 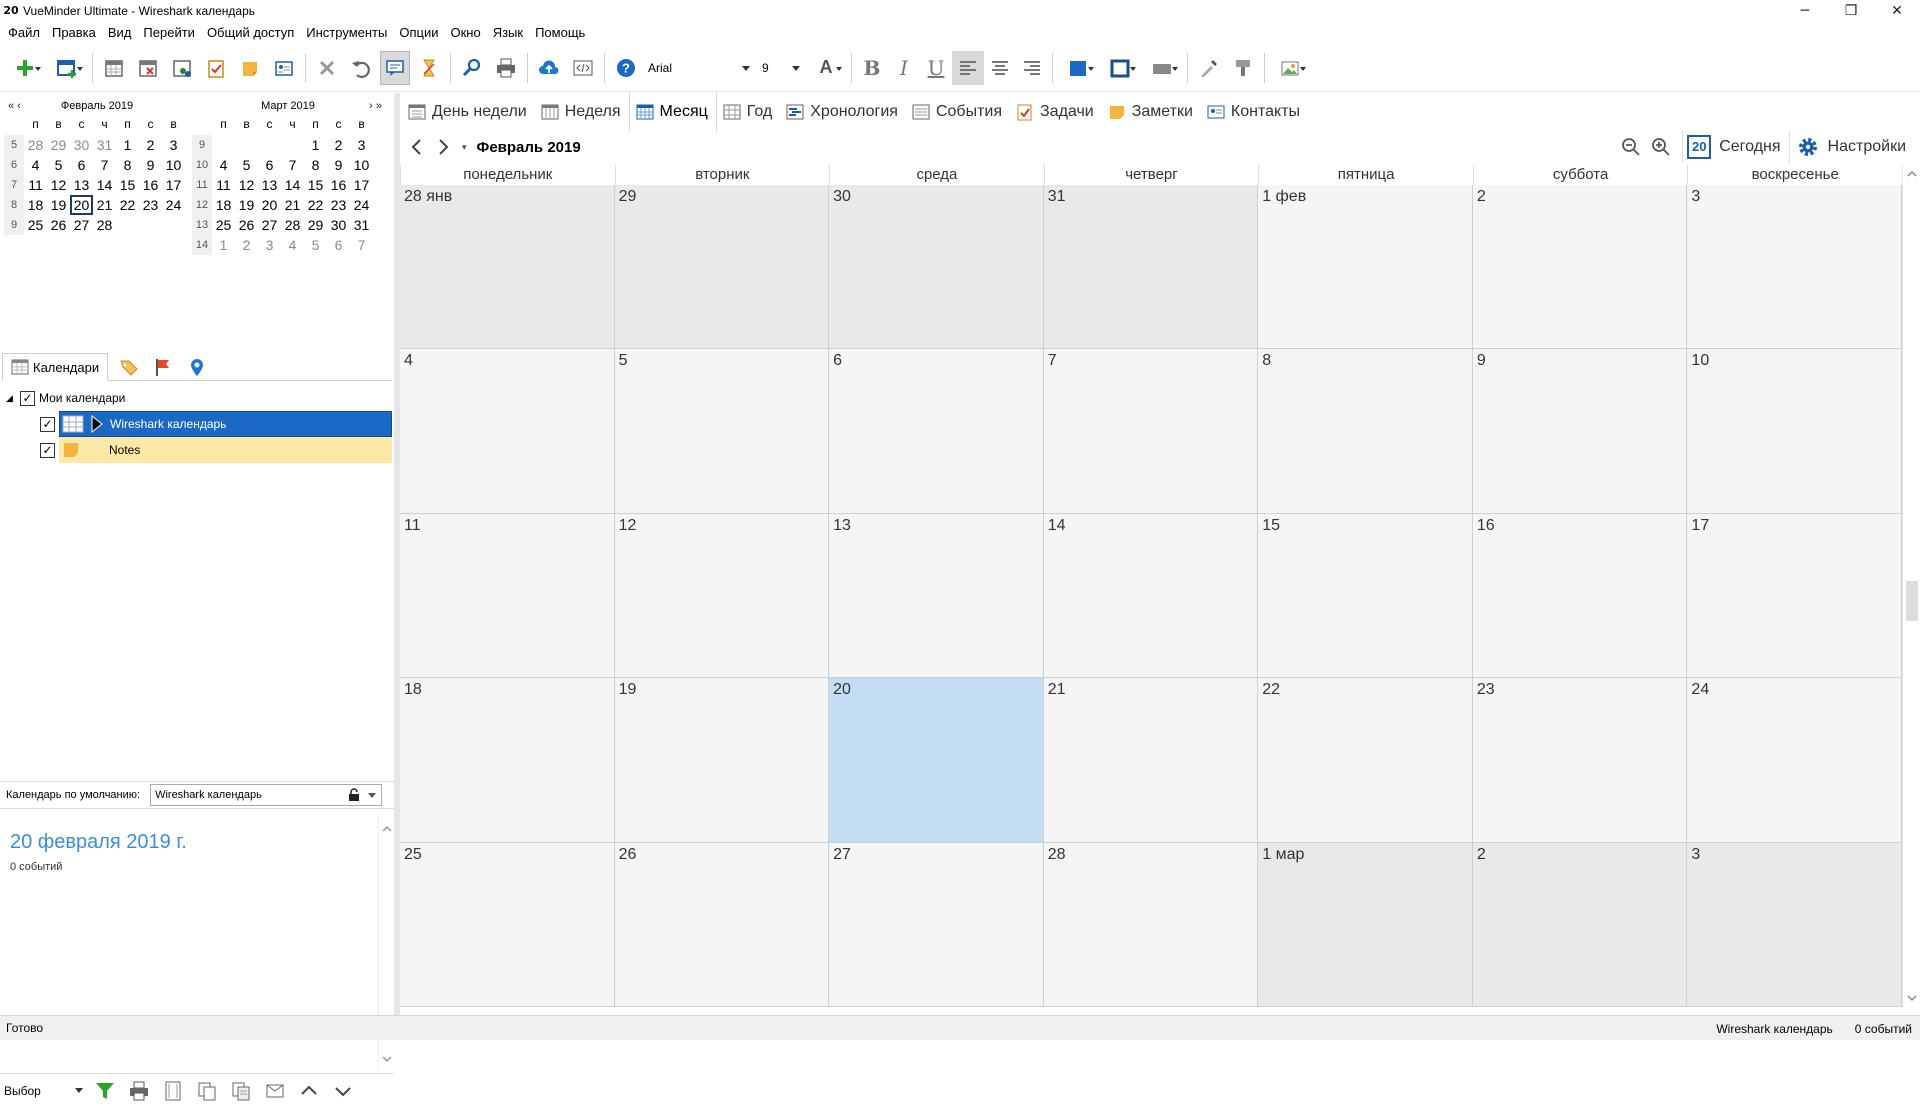 What do you see at coordinates (81, 185) in the screenshot?
I see `mini-calendar-day: 13` at bounding box center [81, 185].